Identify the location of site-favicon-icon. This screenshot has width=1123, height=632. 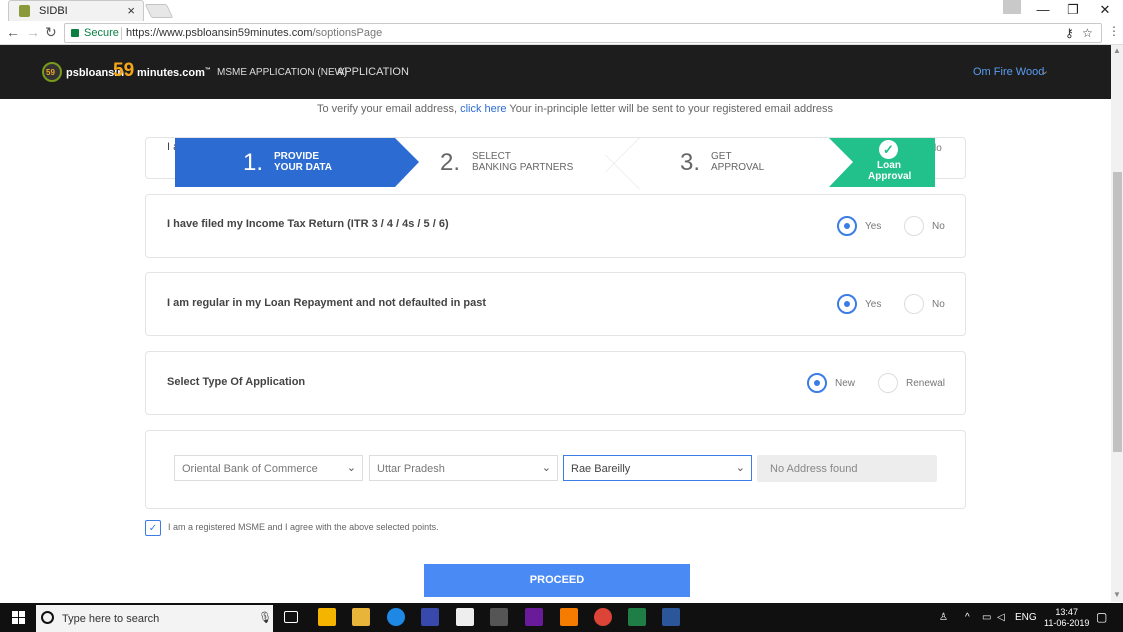
(24, 11).